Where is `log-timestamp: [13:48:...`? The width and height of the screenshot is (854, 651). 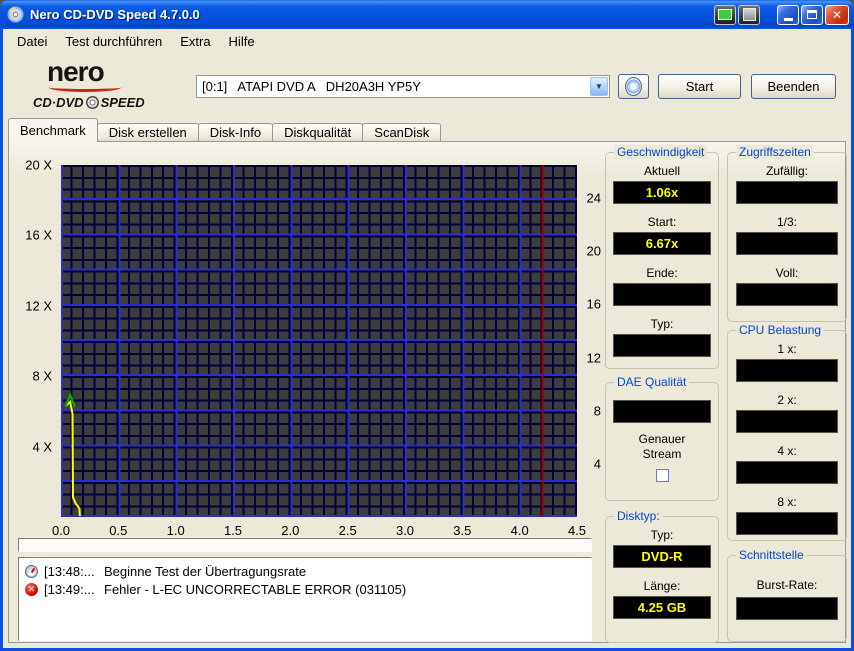 log-timestamp: [13:48:... is located at coordinates (69, 571).